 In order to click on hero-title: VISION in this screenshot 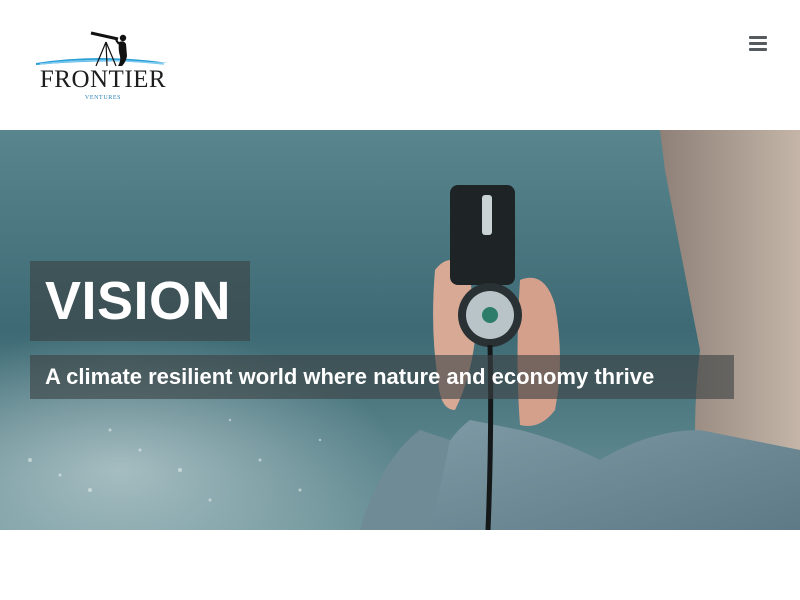, I will do `click(138, 301)`.